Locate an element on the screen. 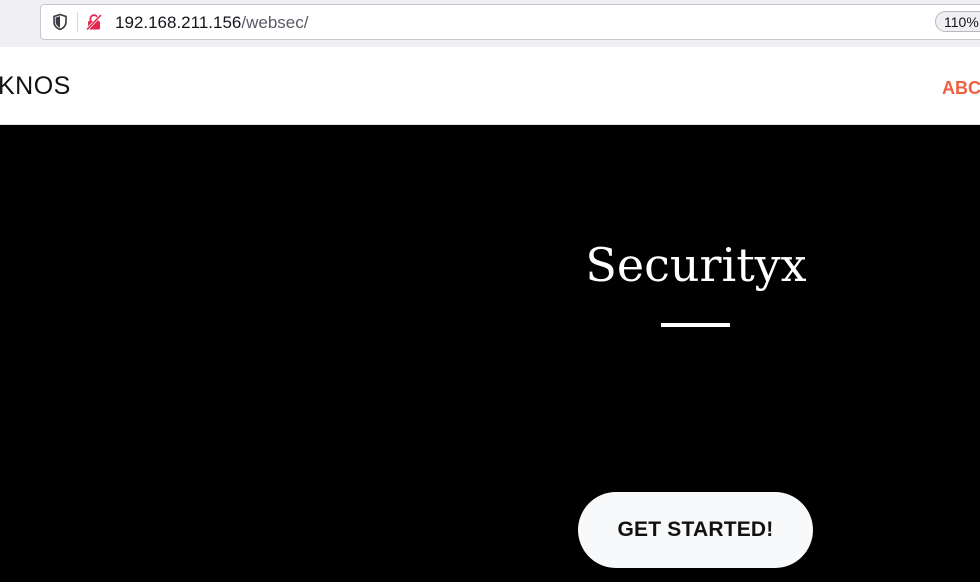  browser-toolbar: 192.168.211.156/websec/ 110% is located at coordinates (490, 23).